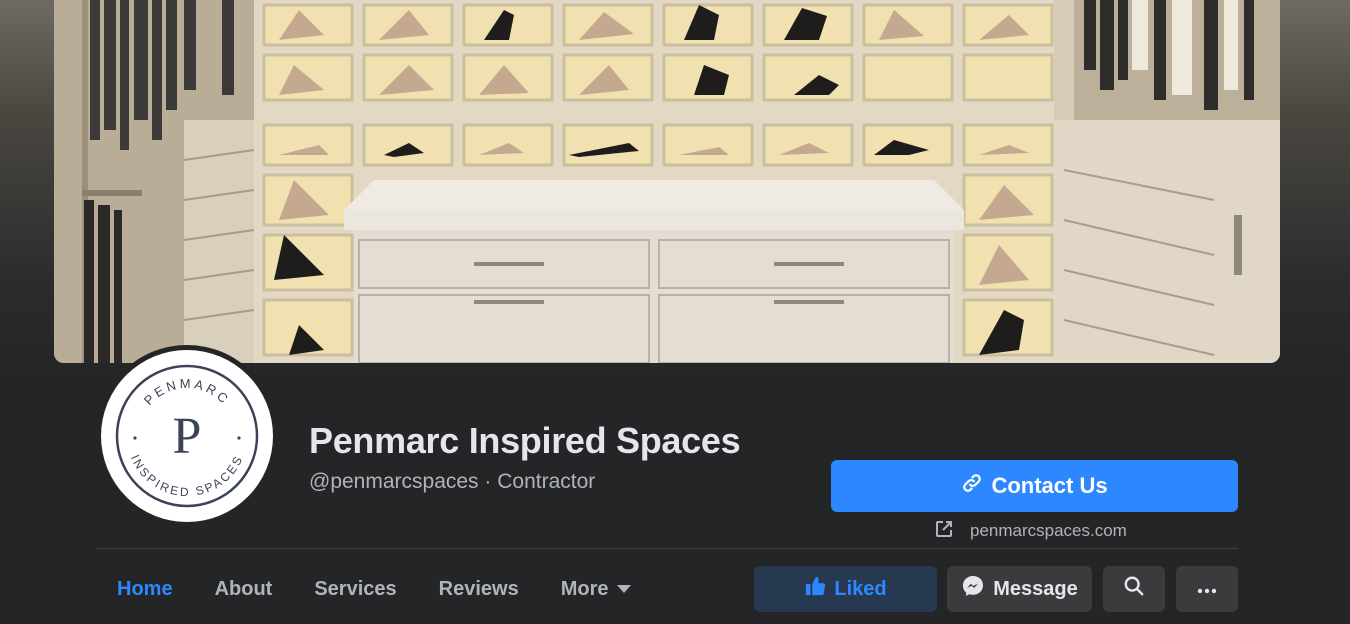 The height and width of the screenshot is (624, 1350). I want to click on tab-reviews-label: Reviews, so click(478, 588).